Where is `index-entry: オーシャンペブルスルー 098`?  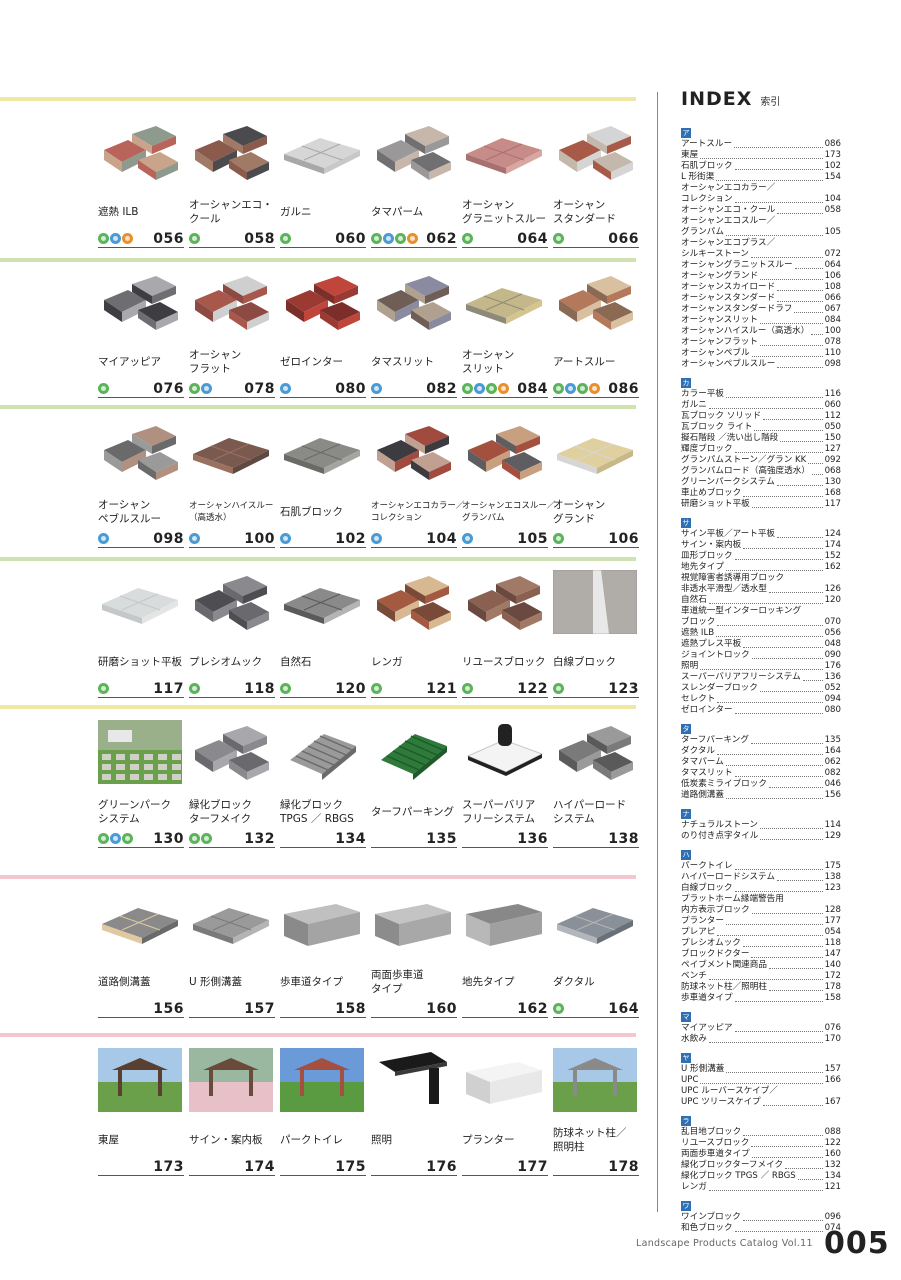 index-entry: オーシャンペブルスルー 098 is located at coordinates (761, 364).